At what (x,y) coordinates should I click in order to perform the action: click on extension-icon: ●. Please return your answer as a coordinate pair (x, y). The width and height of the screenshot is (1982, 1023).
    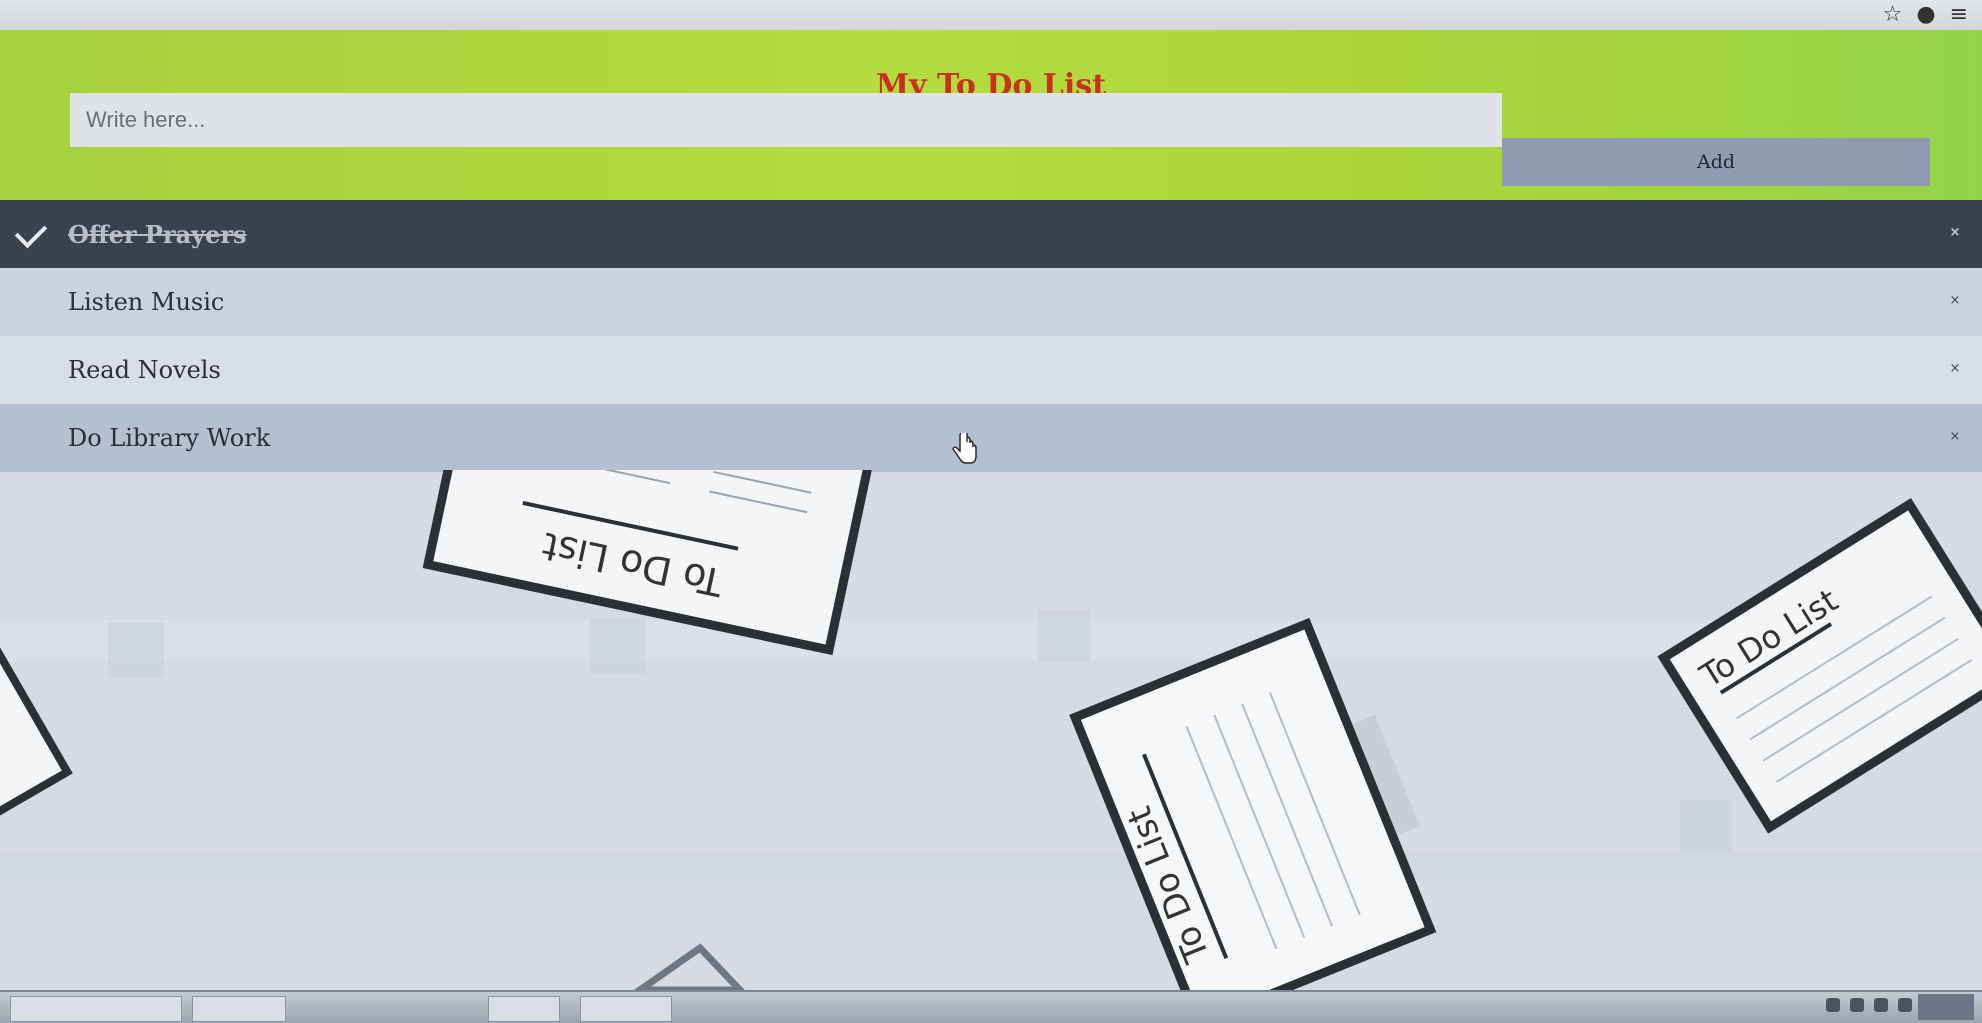
    Looking at the image, I should click on (1925, 15).